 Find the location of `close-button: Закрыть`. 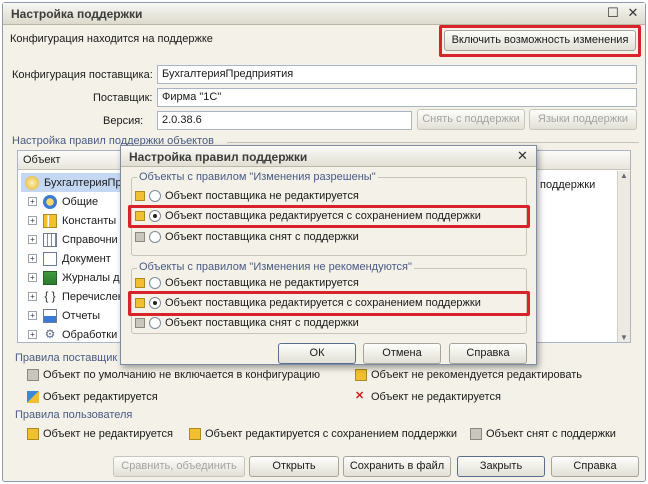

close-button: Закрыть is located at coordinates (501, 466).